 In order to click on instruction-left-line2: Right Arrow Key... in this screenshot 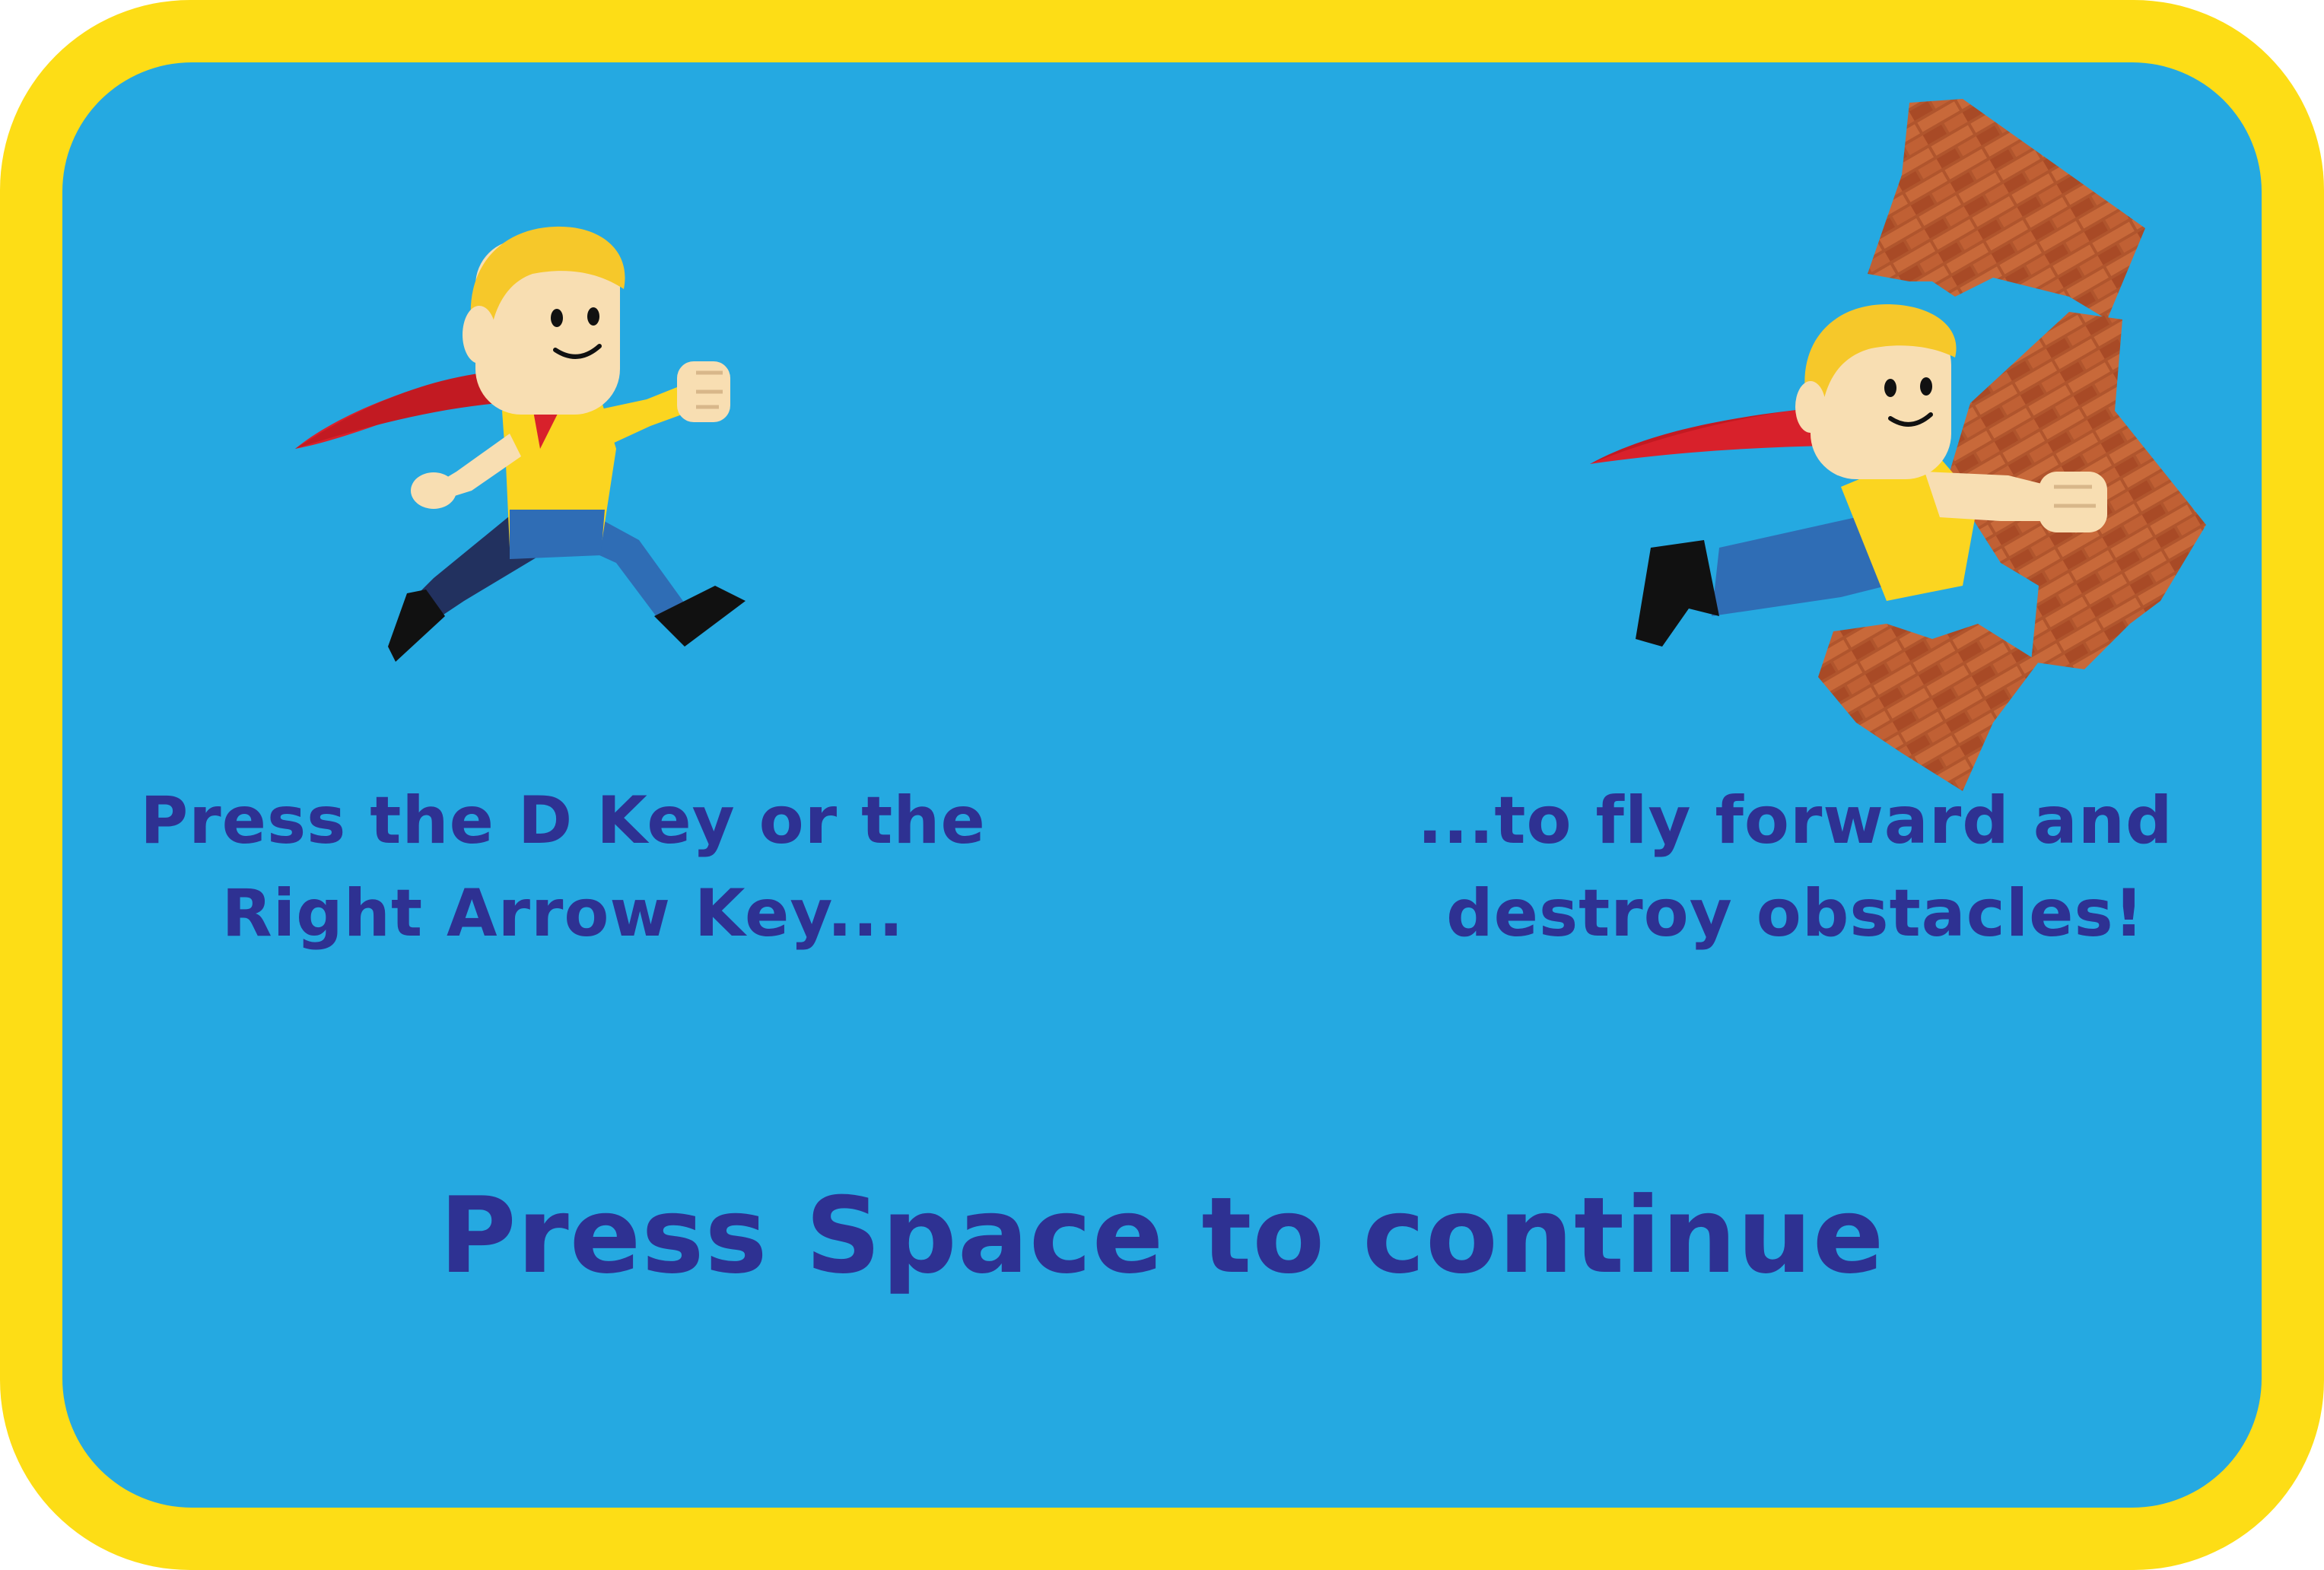, I will do `click(562, 914)`.